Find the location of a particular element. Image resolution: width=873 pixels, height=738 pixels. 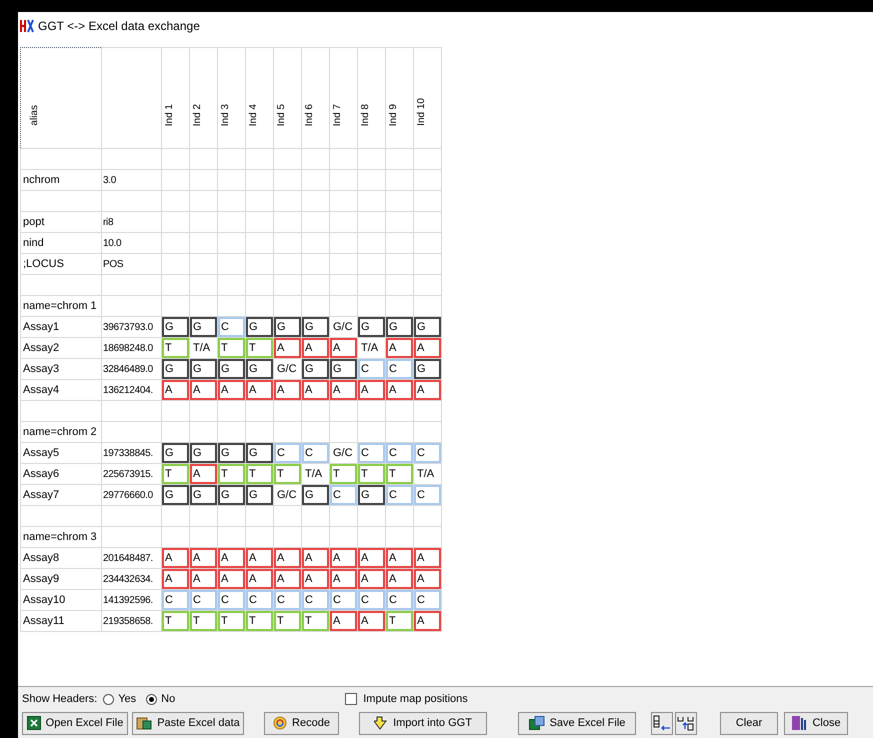

impute-checkbox-option: Impute map positions is located at coordinates (406, 699).